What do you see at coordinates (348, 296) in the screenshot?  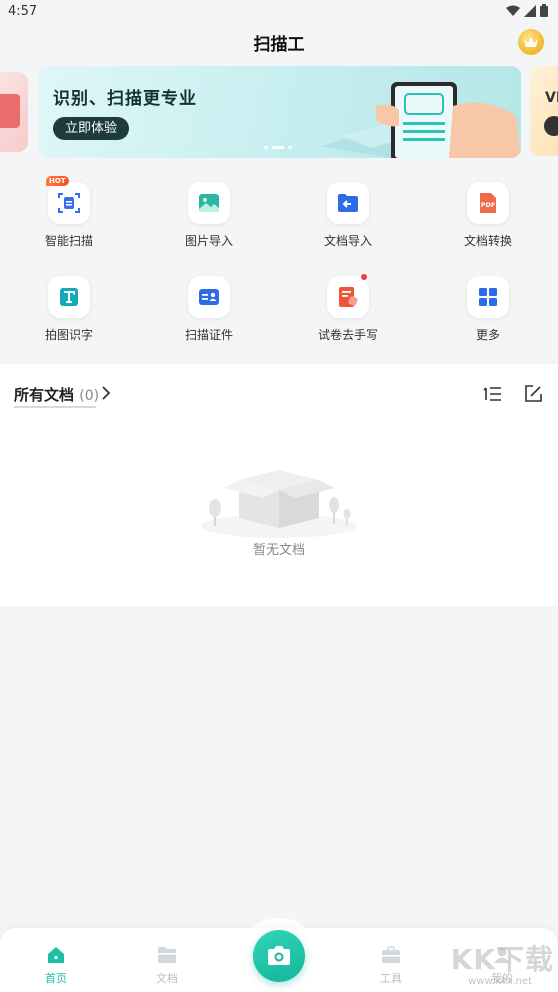 I see `exam-erase-icon` at bounding box center [348, 296].